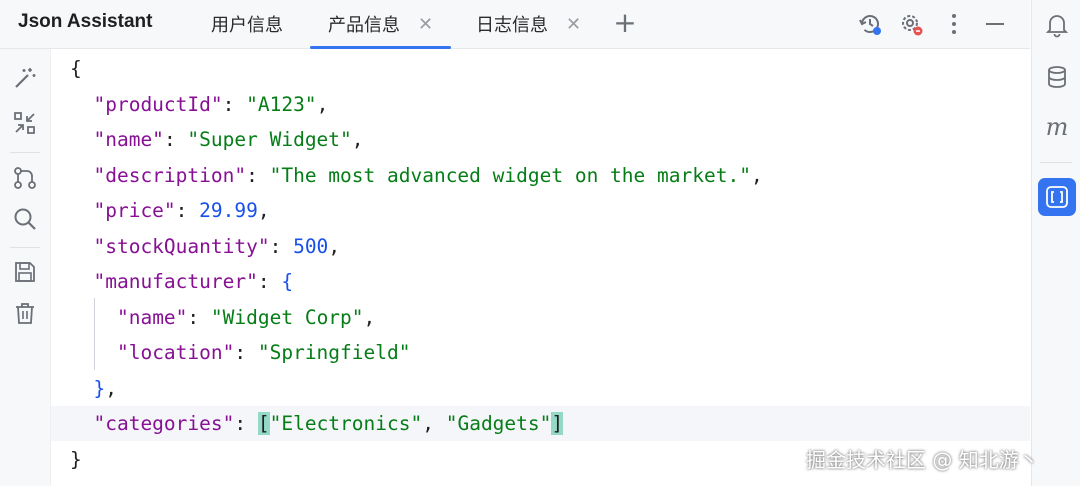  I want to click on tab-label: 用户信息, so click(247, 25).